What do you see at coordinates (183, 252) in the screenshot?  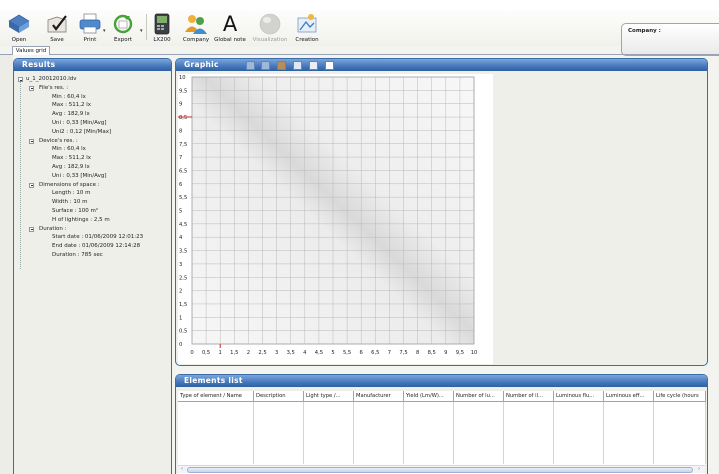 I see `y-tick-label: 3,5` at bounding box center [183, 252].